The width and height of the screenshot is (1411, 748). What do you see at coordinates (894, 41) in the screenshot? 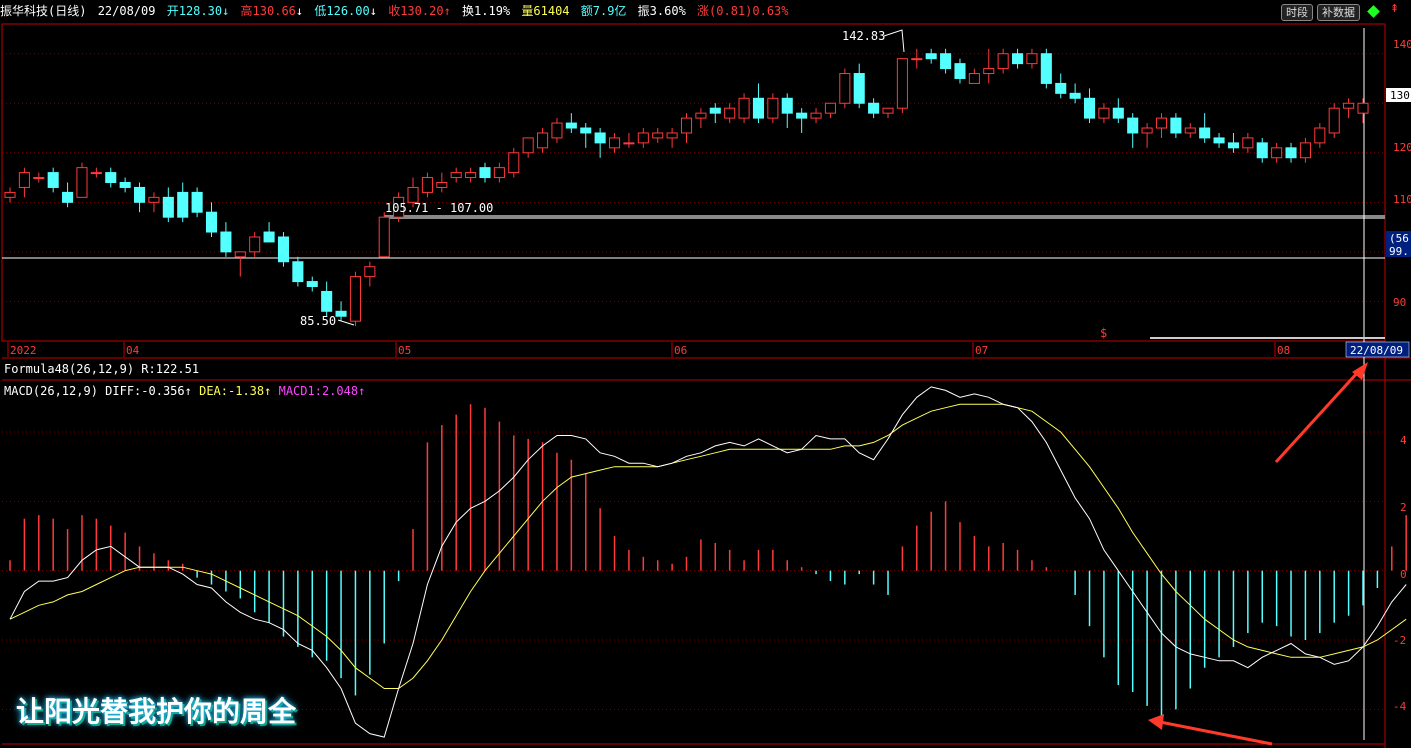
I see `high-label-leader` at bounding box center [894, 41].